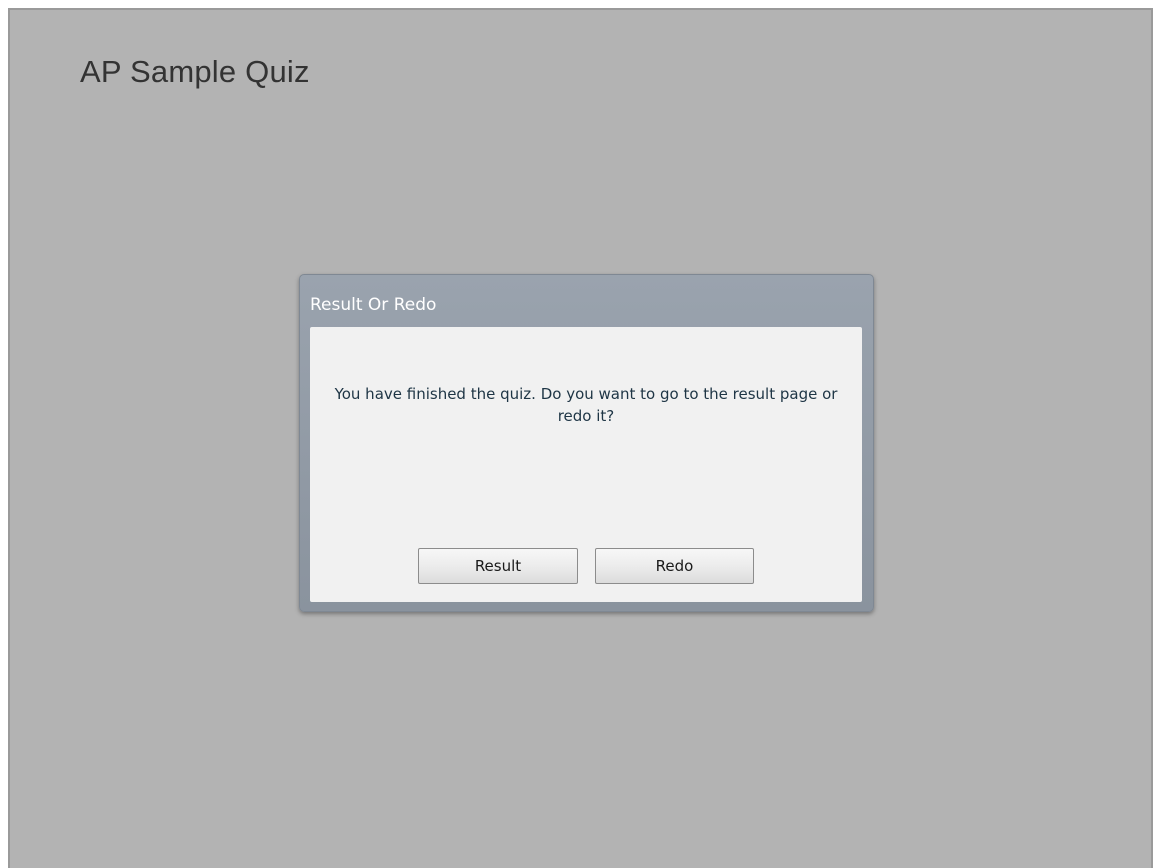 This screenshot has width=1158, height=868. What do you see at coordinates (373, 305) in the screenshot?
I see `dialog-title: Result Or Redo` at bounding box center [373, 305].